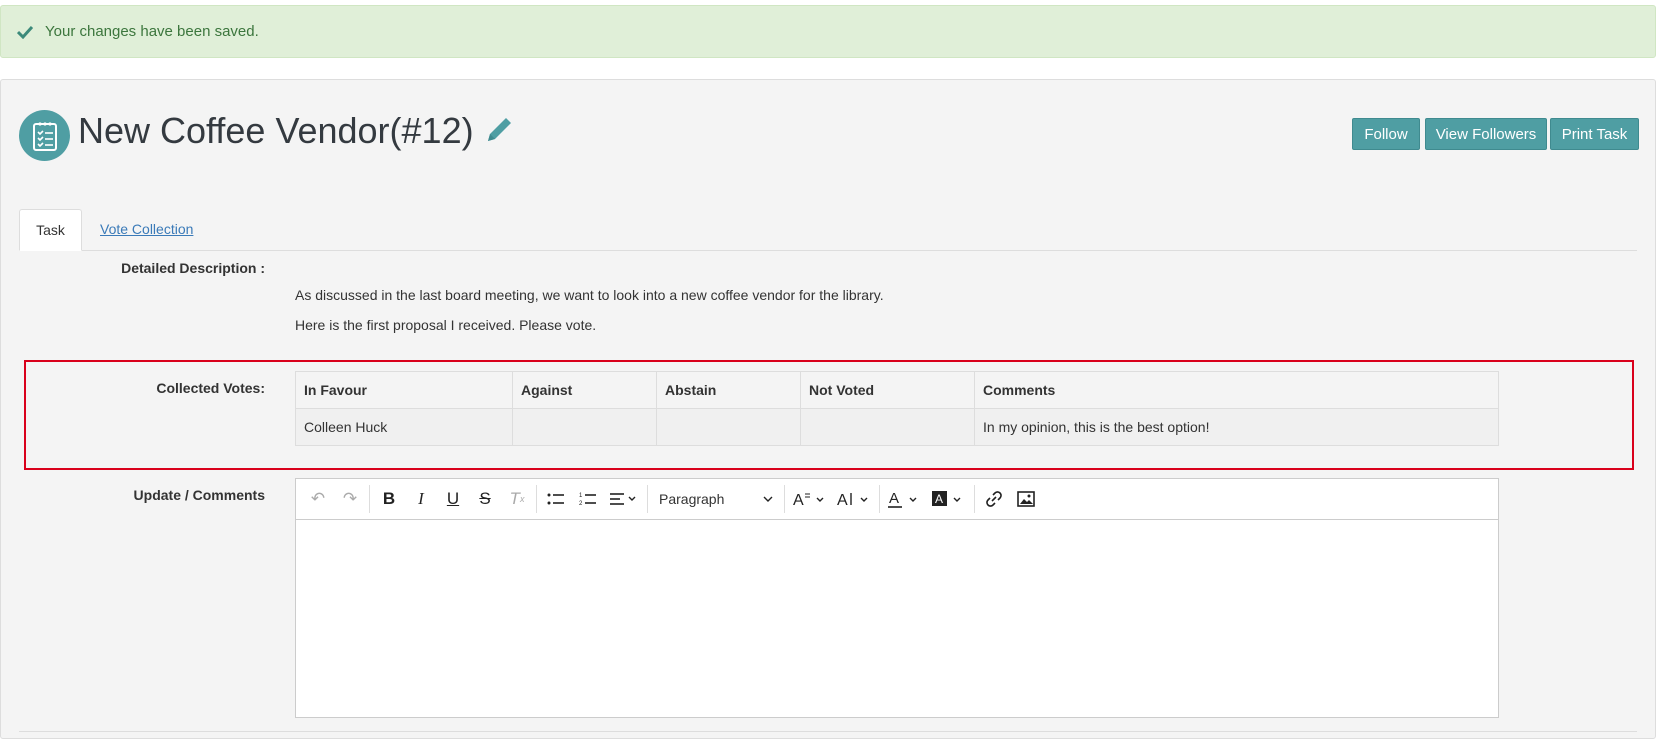 This screenshot has width=1658, height=739. I want to click on tab-task: Task, so click(50, 230).